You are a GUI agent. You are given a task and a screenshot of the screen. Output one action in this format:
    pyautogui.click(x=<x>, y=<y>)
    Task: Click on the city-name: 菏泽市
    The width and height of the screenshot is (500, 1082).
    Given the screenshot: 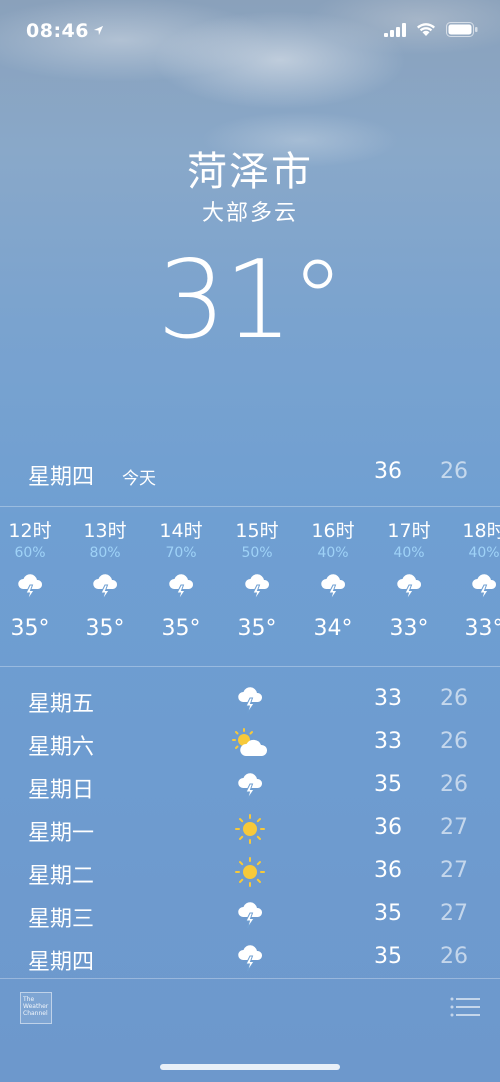 What is the action you would take?
    pyautogui.click(x=250, y=172)
    